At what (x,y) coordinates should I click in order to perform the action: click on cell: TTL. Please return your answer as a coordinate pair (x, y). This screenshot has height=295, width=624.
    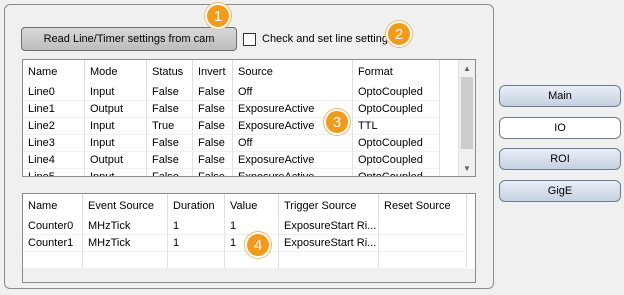
    Looking at the image, I should click on (396, 126).